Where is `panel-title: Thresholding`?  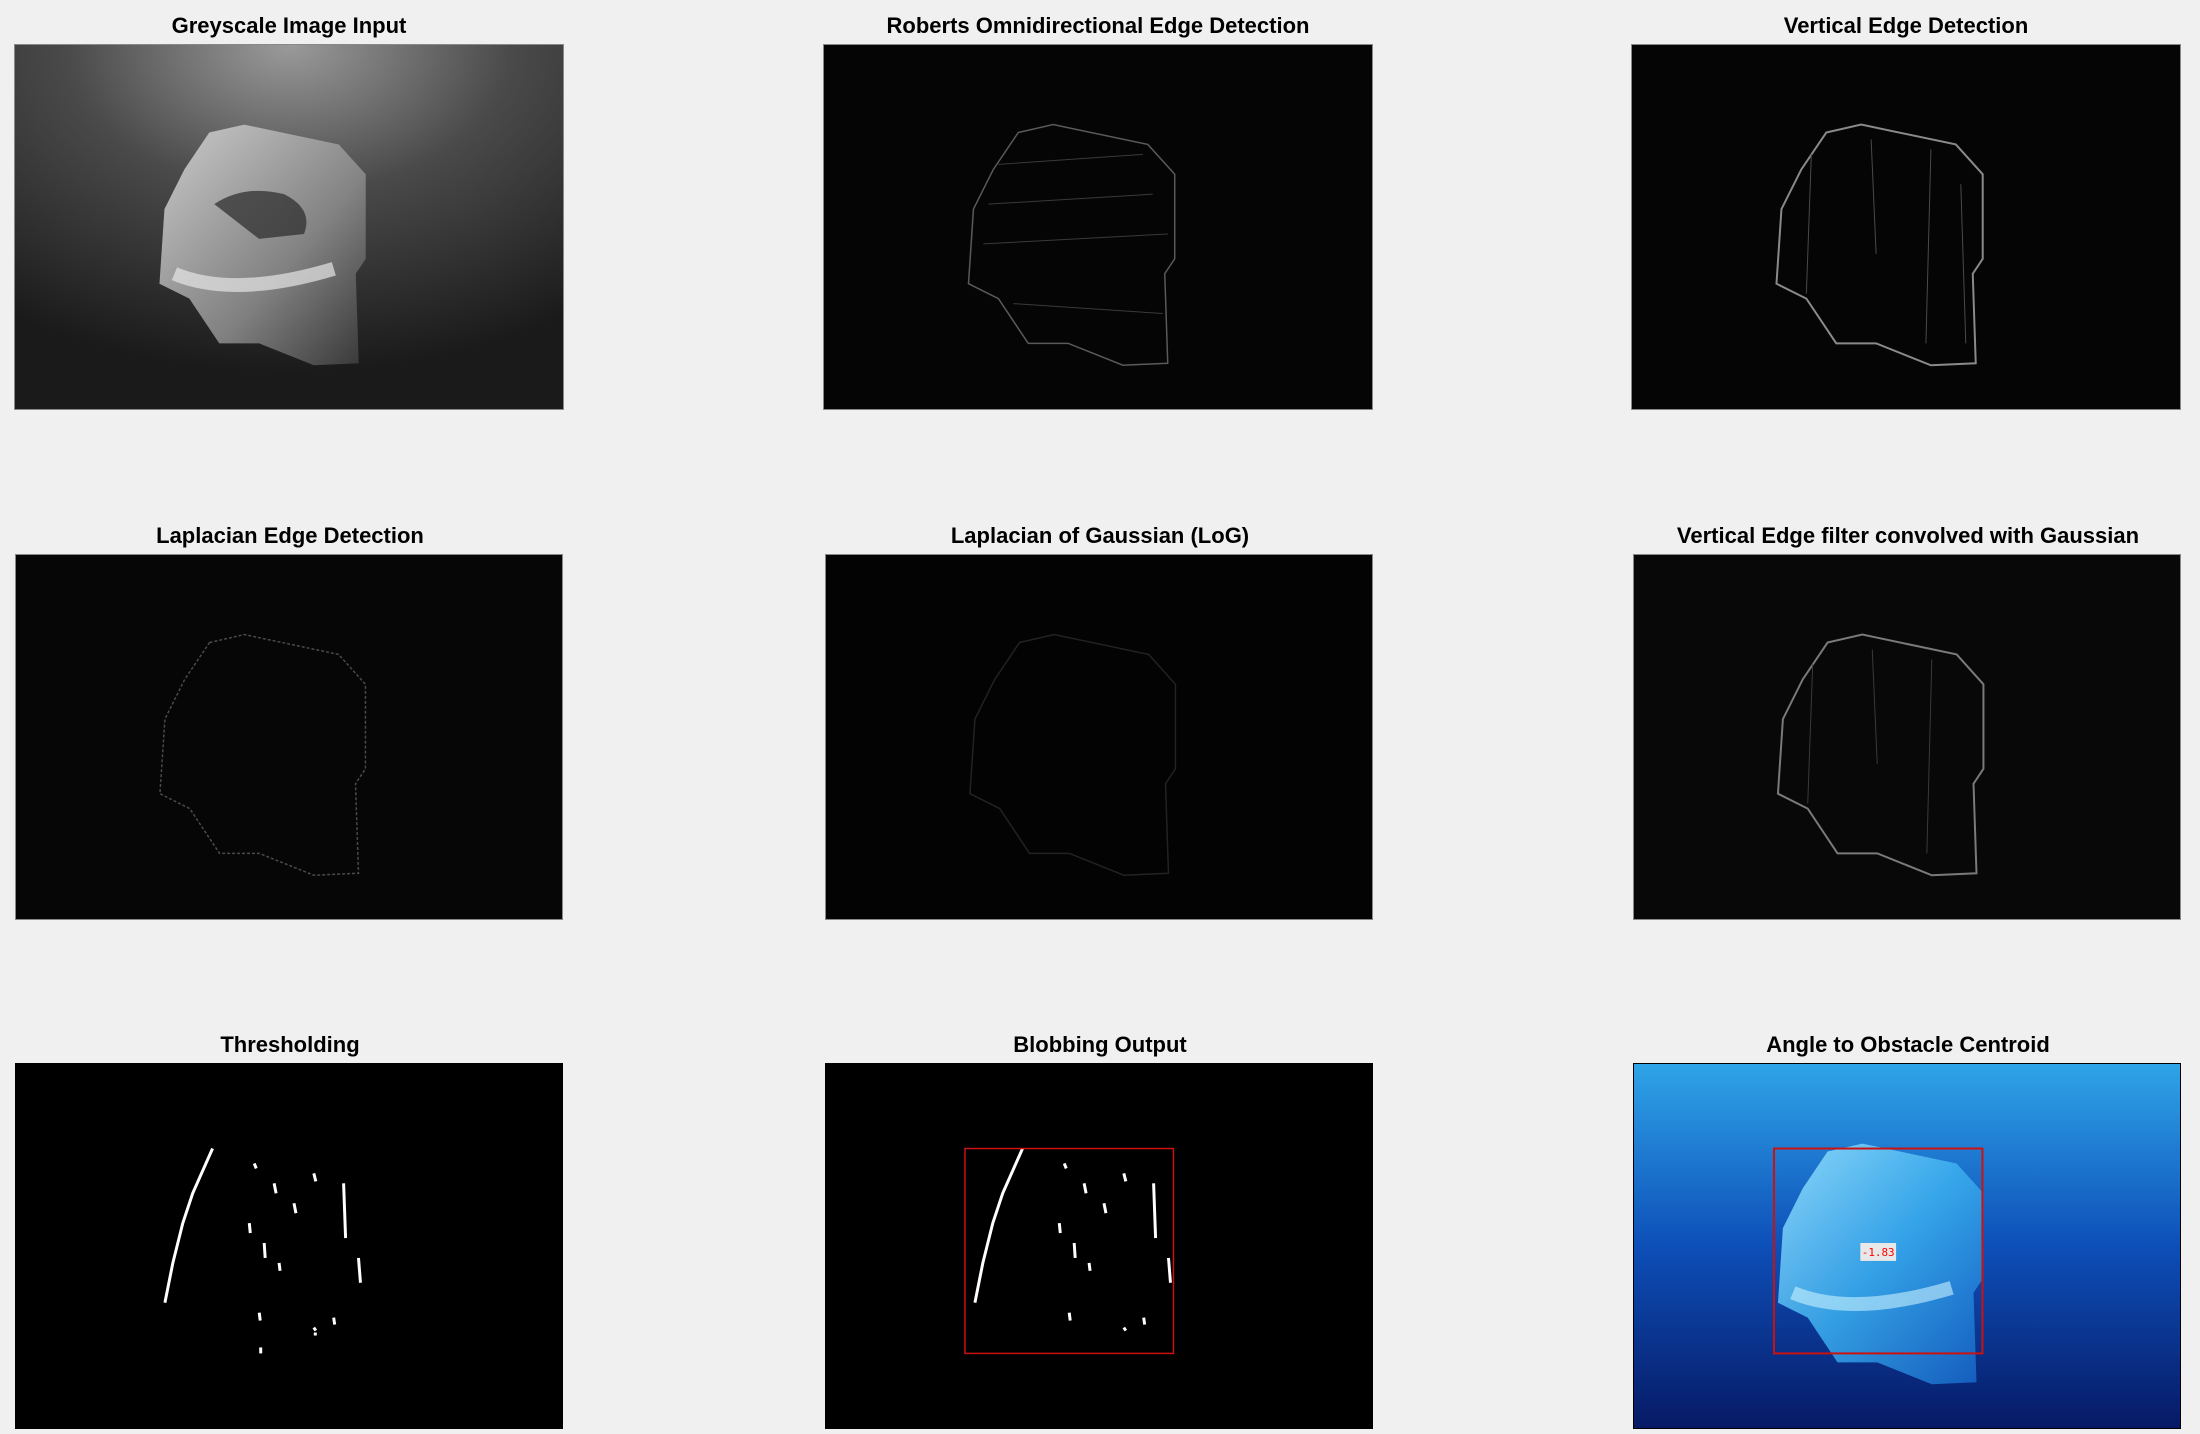 panel-title: Thresholding is located at coordinates (290, 1044).